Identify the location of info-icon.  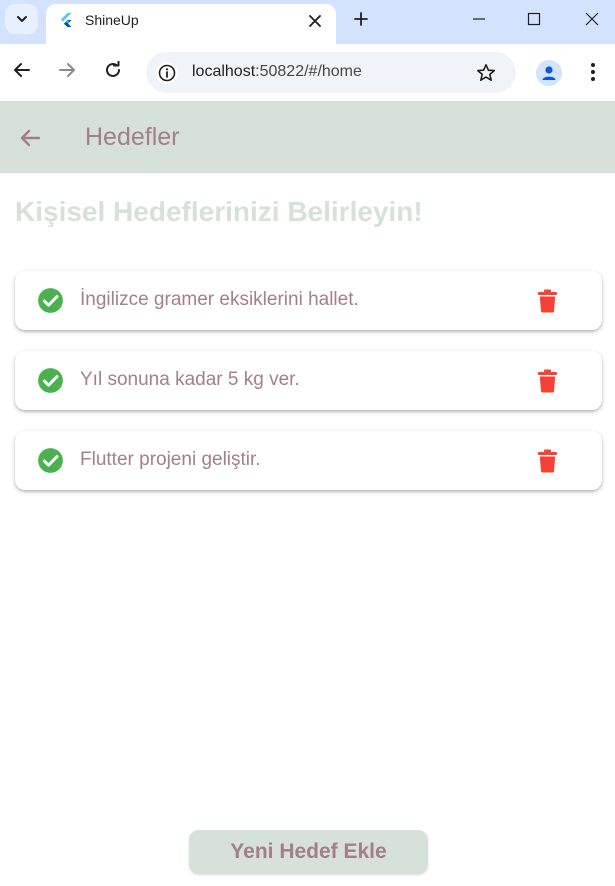
(167, 73).